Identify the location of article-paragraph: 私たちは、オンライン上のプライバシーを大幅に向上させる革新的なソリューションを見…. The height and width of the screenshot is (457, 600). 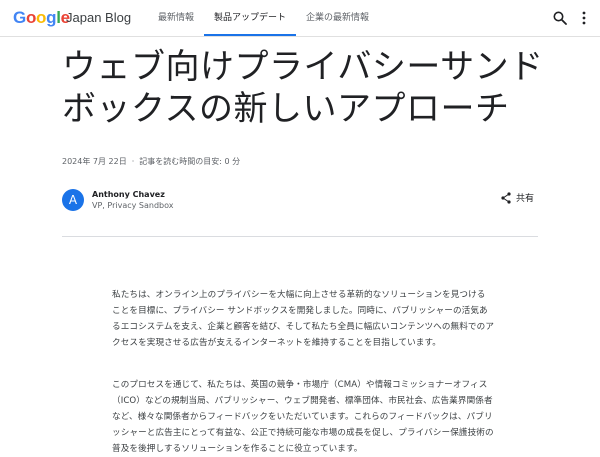
(303, 319).